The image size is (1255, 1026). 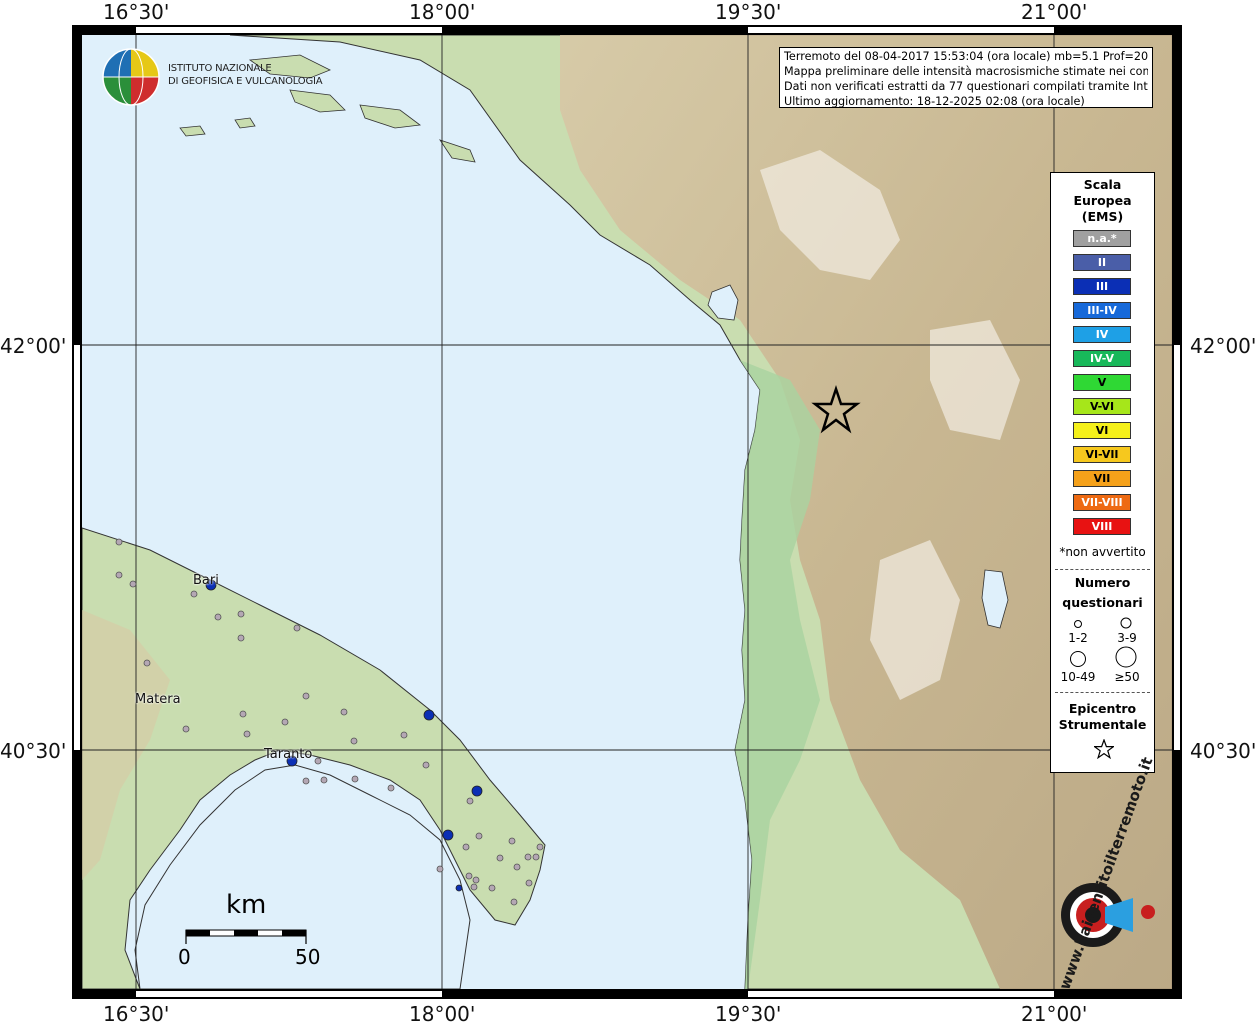 What do you see at coordinates (1102, 382) in the screenshot?
I see `legend-item: V` at bounding box center [1102, 382].